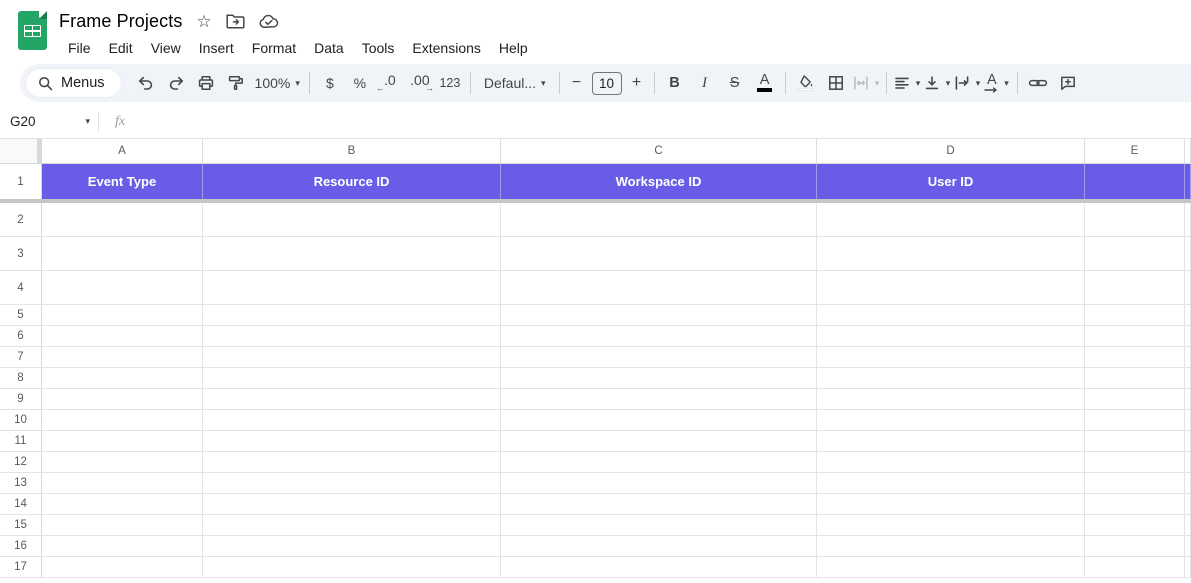  Describe the element at coordinates (1135, 462) in the screenshot. I see `cell-e12` at that location.